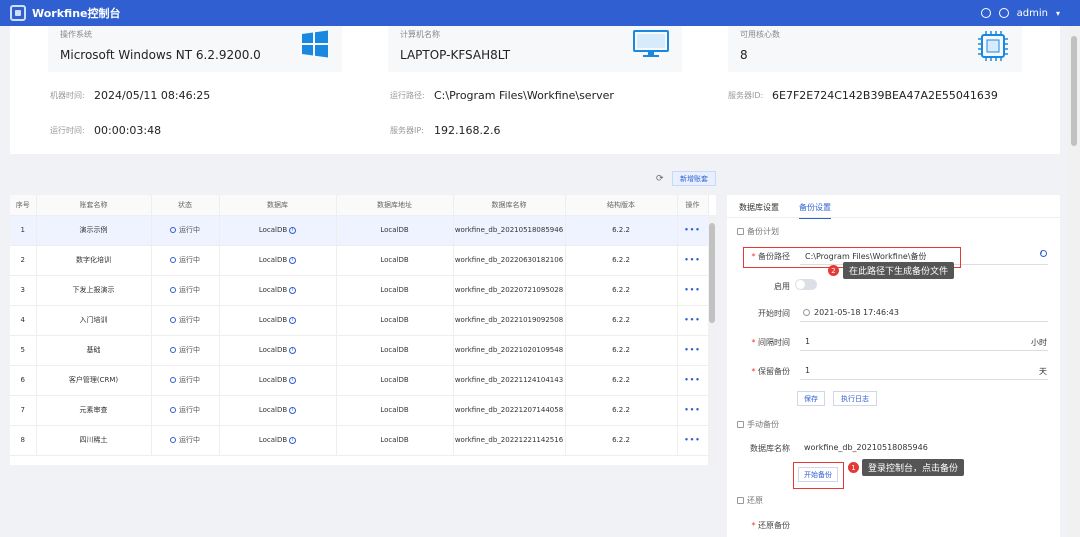 This screenshot has width=1080, height=537. I want to click on machine-time: 机器时间: 2024/05/11 08:46:25, so click(130, 95).